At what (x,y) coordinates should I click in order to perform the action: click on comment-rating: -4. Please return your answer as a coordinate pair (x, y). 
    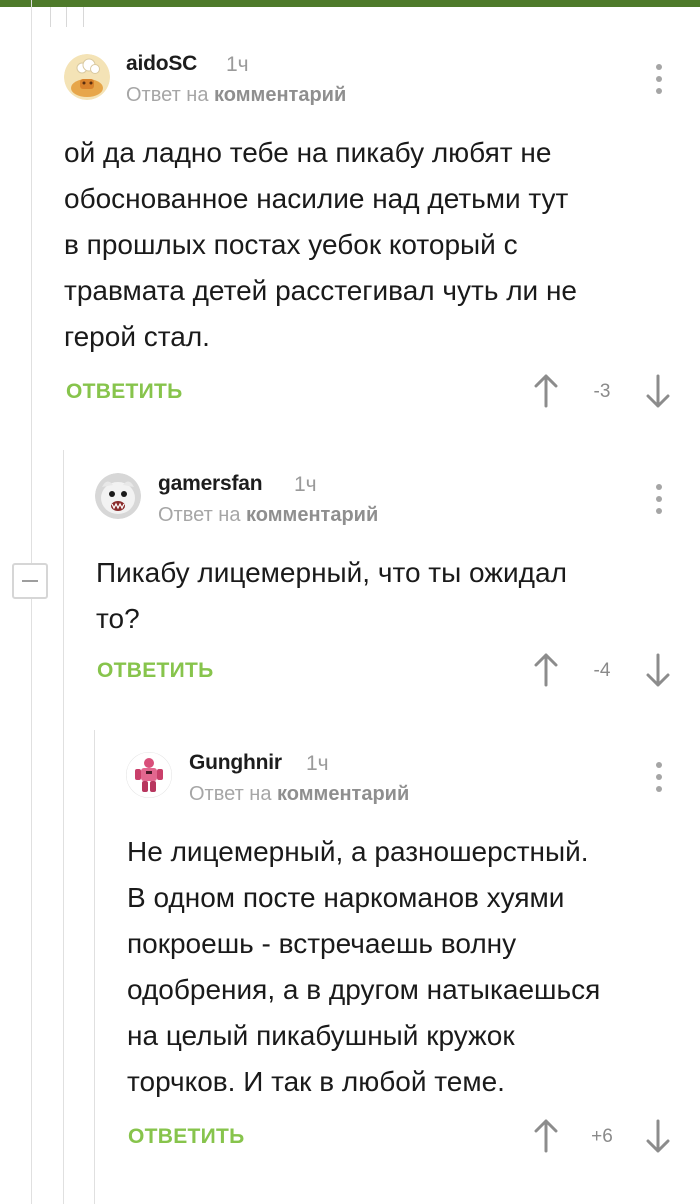
    Looking at the image, I should click on (602, 670).